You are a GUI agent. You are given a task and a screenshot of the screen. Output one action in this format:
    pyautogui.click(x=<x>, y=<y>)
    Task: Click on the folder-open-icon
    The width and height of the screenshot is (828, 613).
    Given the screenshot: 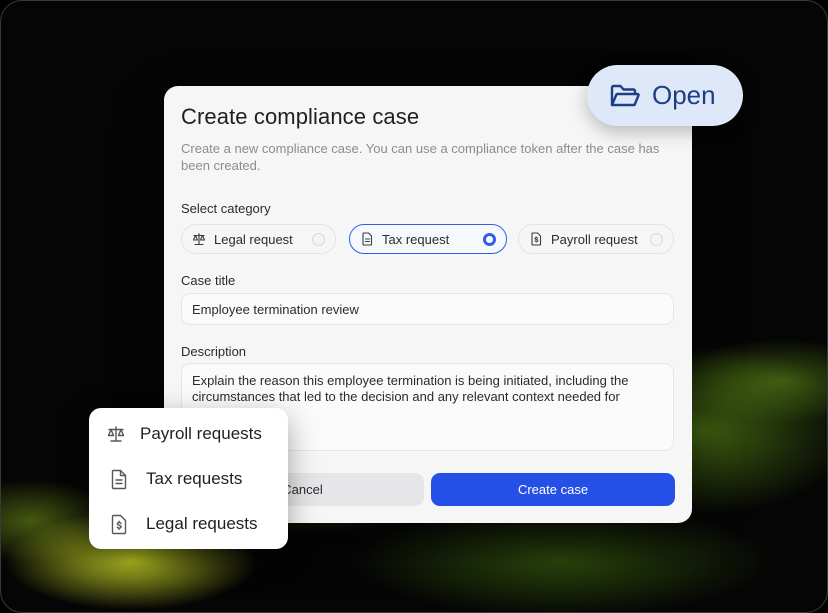 What is the action you would take?
    pyautogui.click(x=625, y=96)
    